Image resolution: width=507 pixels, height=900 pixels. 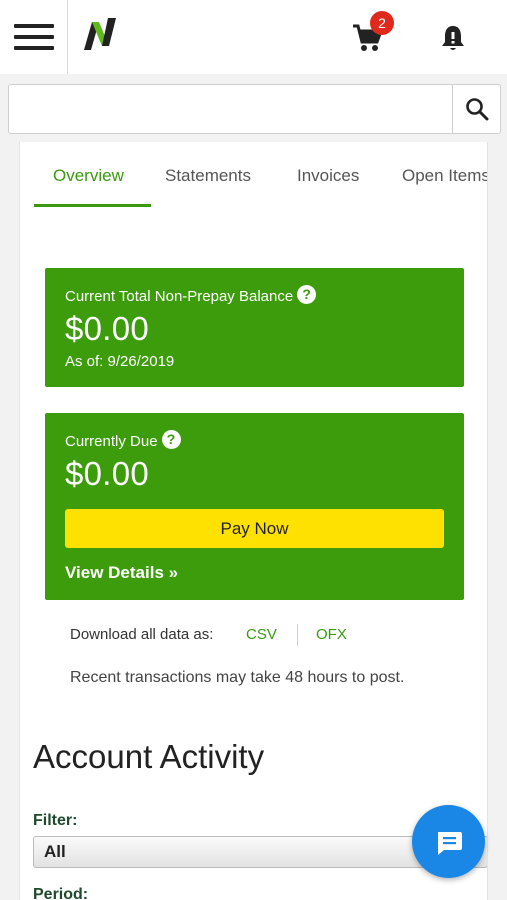 I want to click on search-button, so click(x=476, y=109).